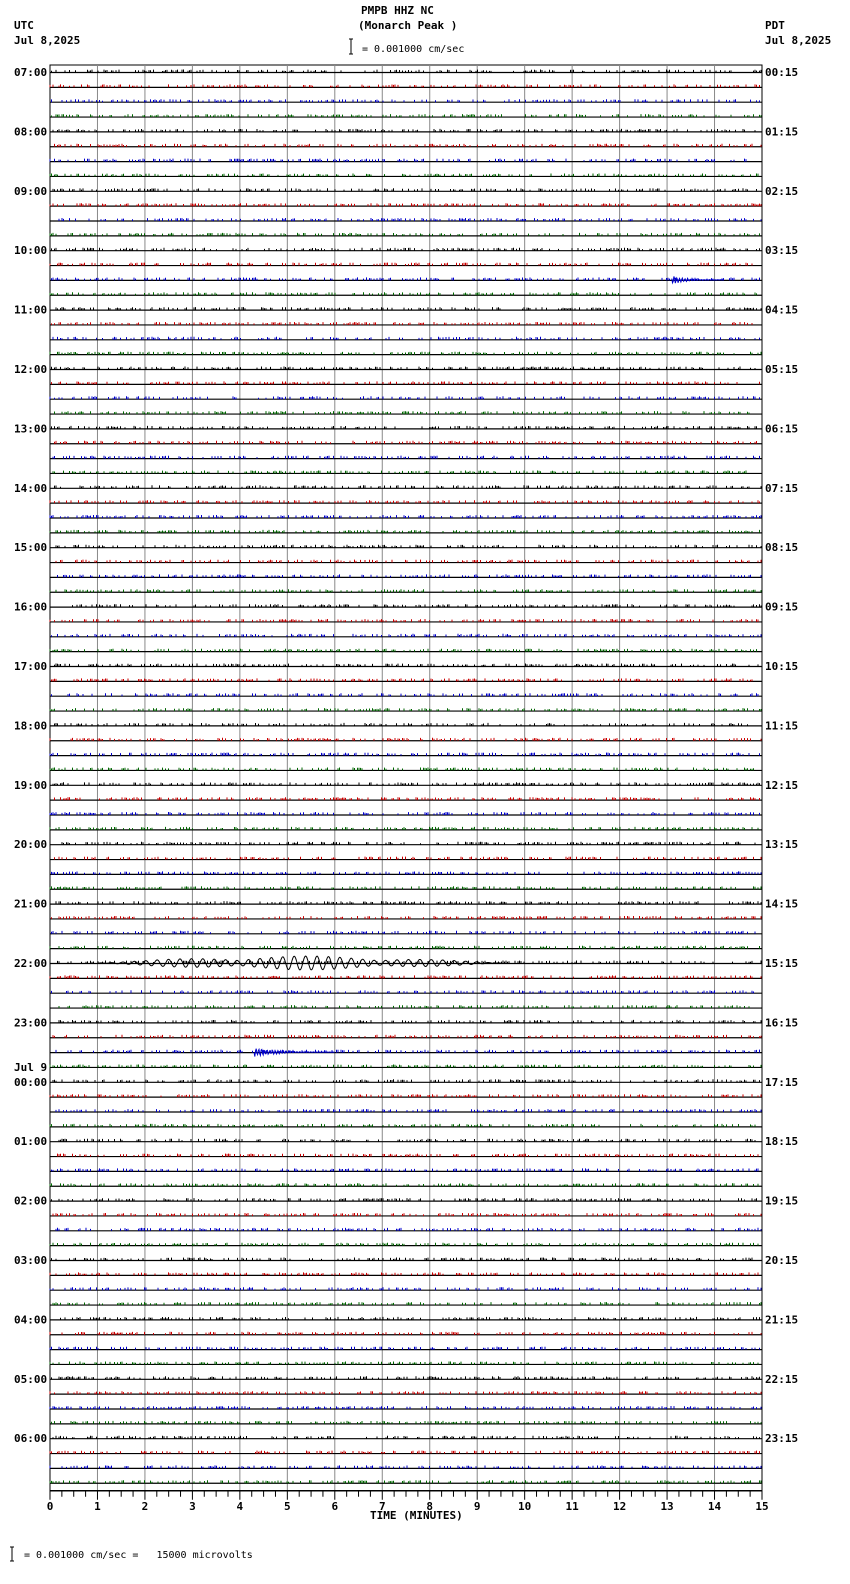 This screenshot has height=1584, width=850. I want to click on utc-hour-label: 01:00, so click(30, 1141).